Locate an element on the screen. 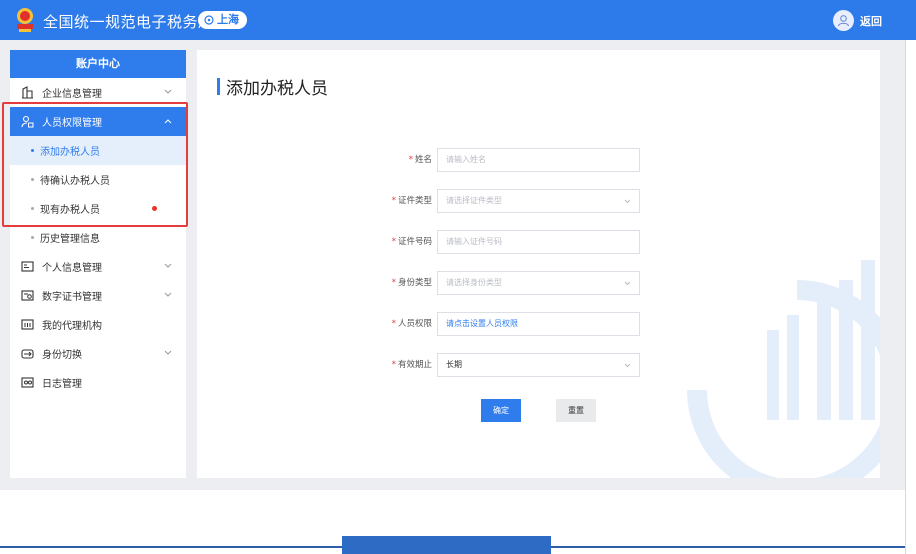 The image size is (916, 554). tax-watermark-icon is located at coordinates (783, 369).